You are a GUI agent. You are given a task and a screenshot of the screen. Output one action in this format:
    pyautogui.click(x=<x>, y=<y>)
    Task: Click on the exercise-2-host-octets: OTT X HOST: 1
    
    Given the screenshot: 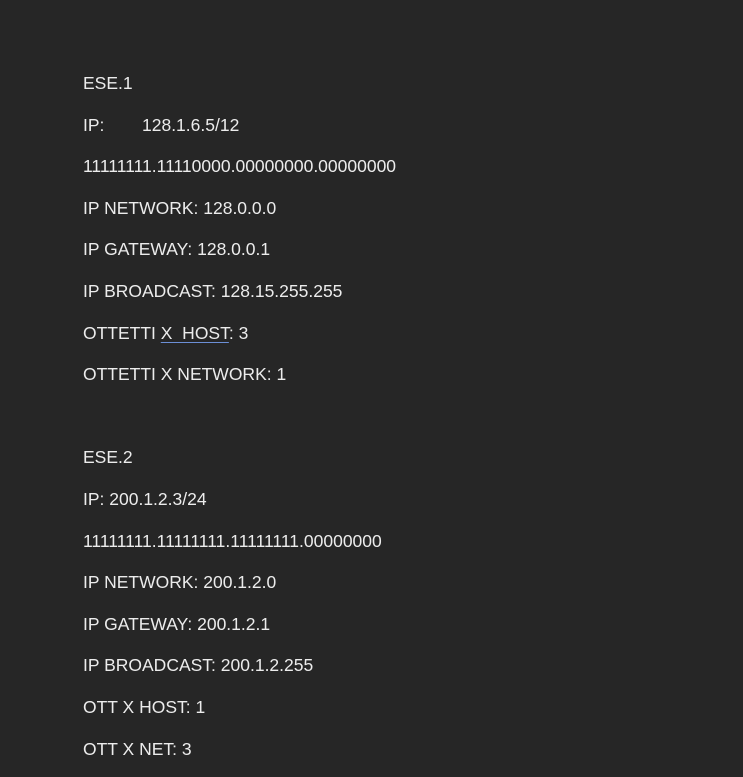 What is the action you would take?
    pyautogui.click(x=413, y=715)
    